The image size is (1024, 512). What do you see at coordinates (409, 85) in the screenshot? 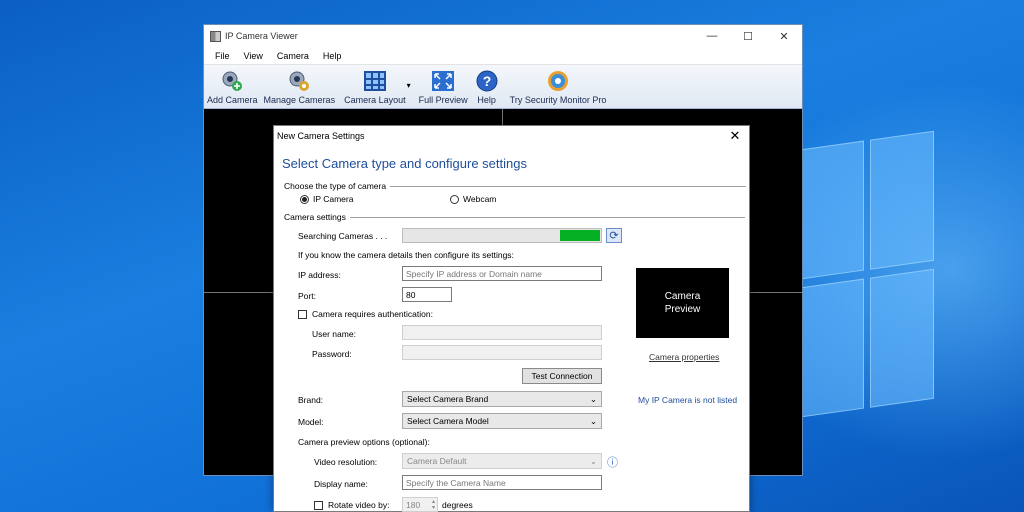
I see `layout-dropdown-icon: ▾` at bounding box center [409, 85].